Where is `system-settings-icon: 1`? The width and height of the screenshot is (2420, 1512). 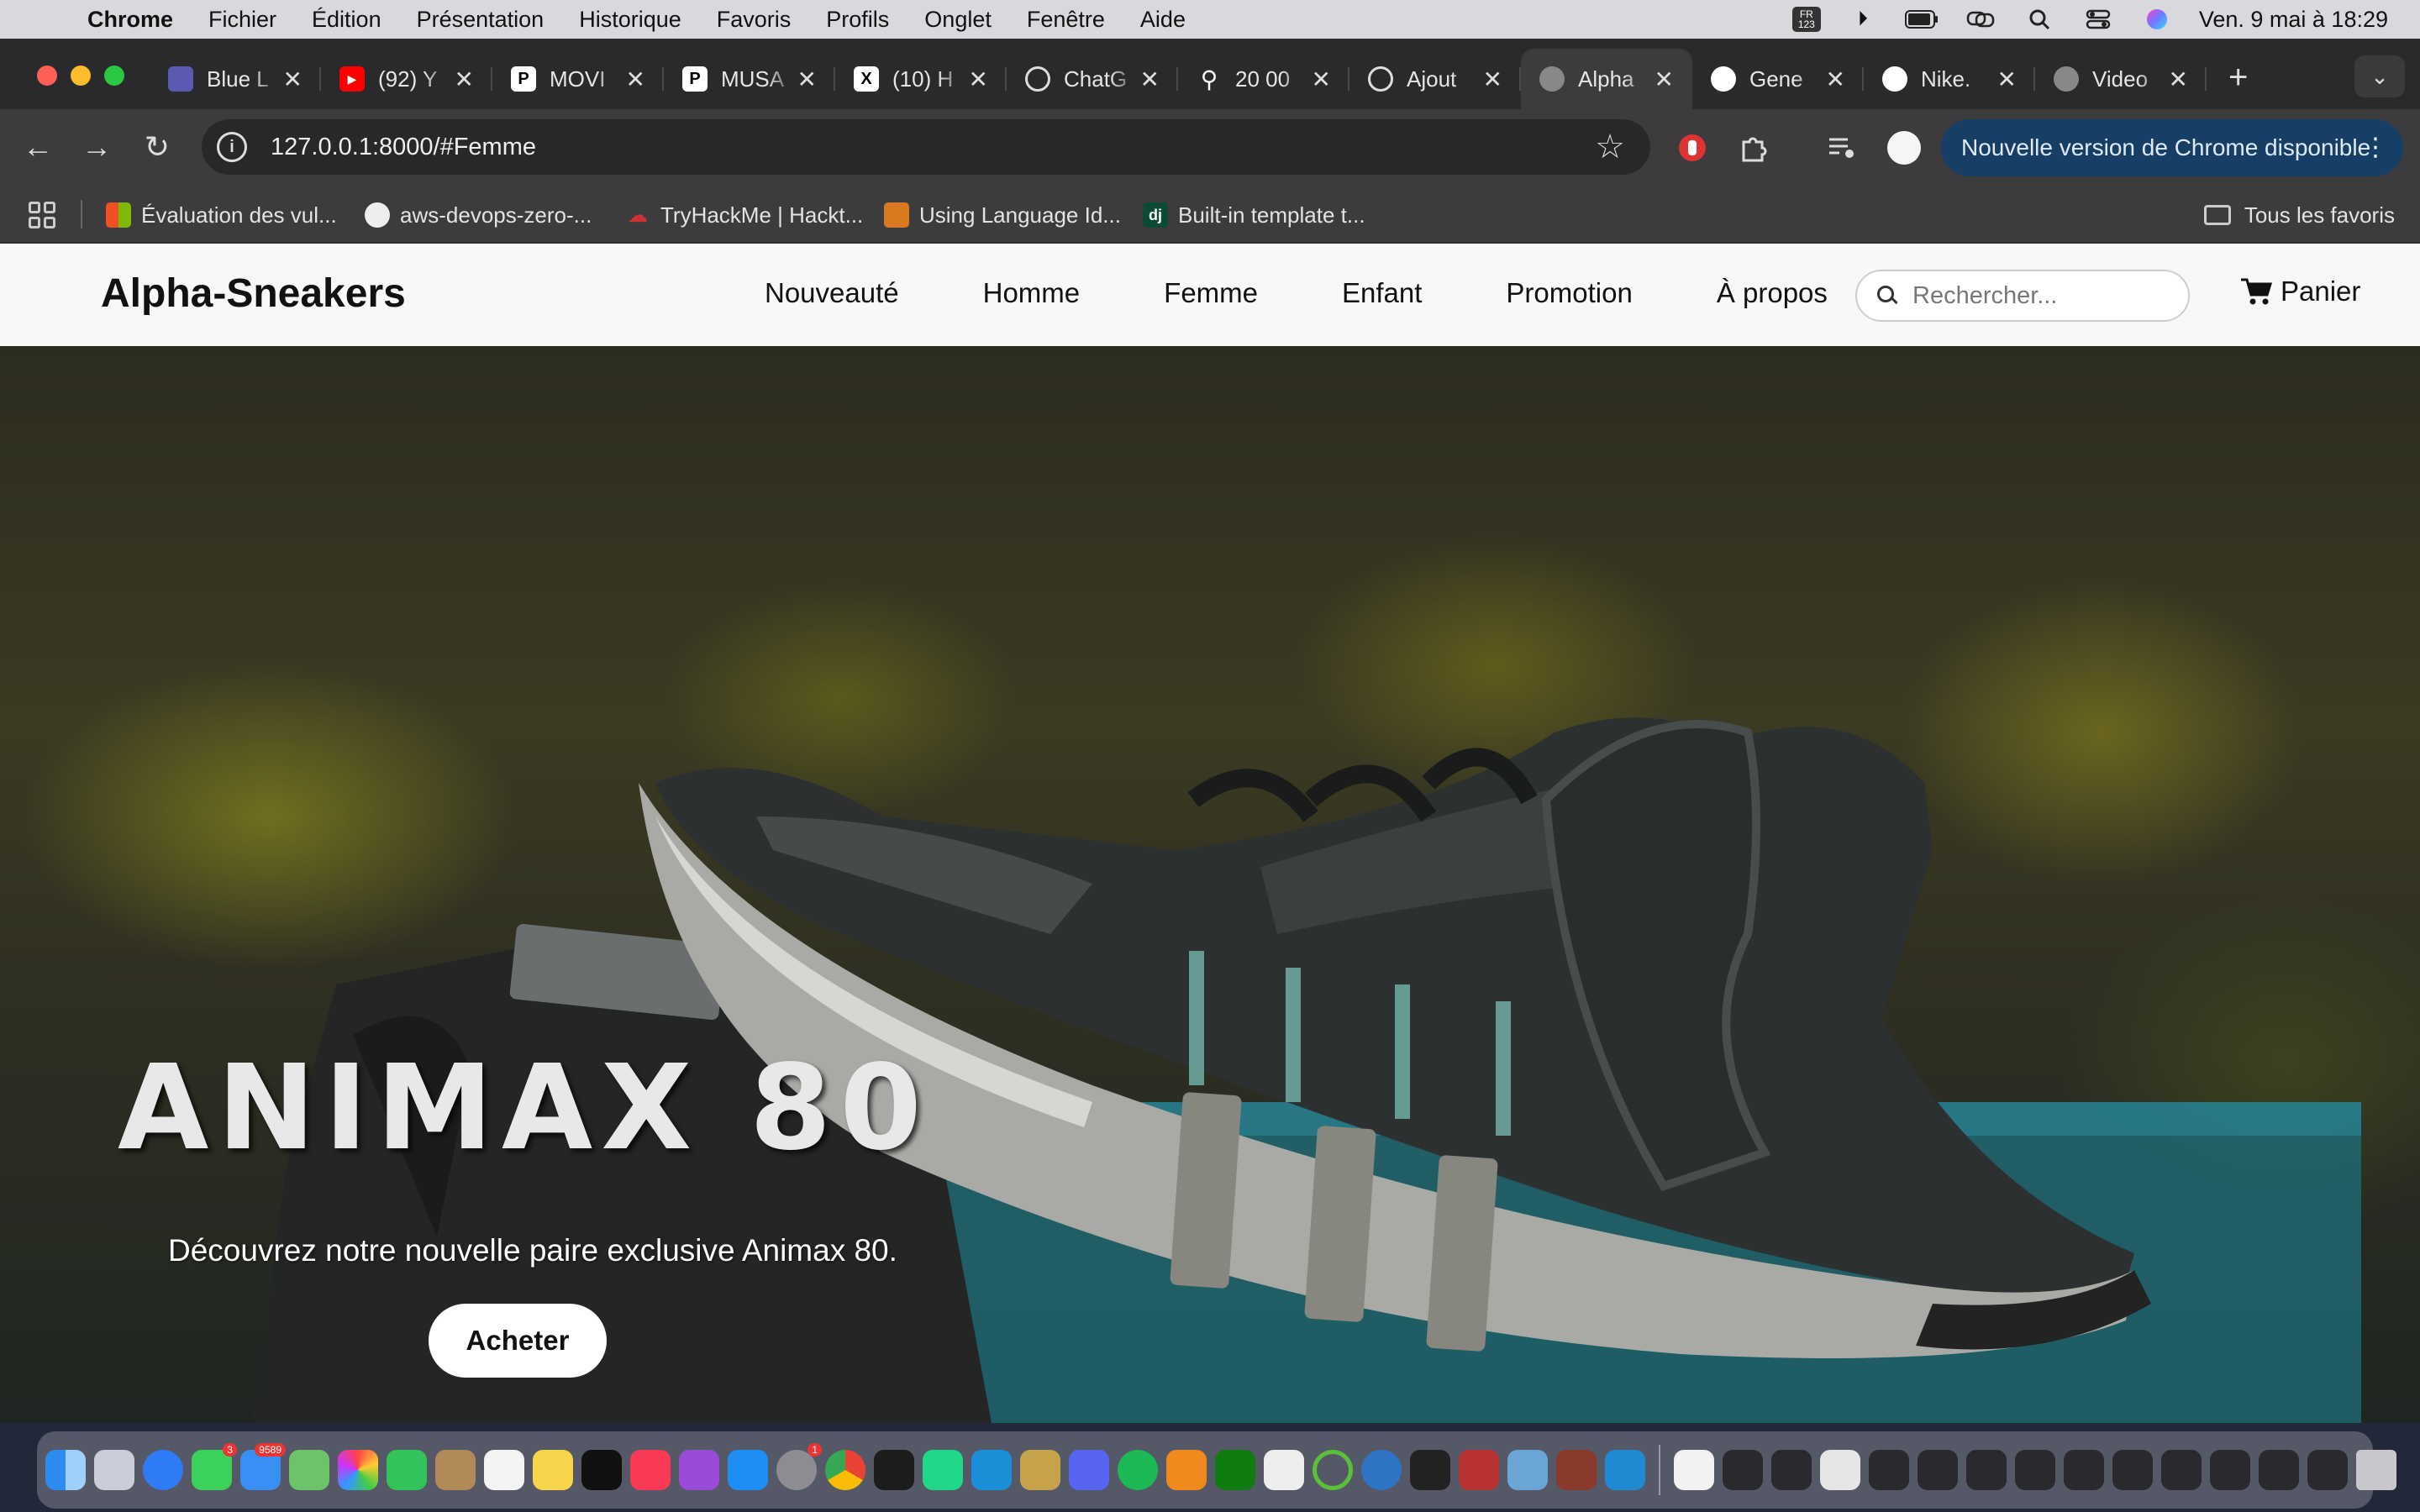 system-settings-icon: 1 is located at coordinates (799, 1466).